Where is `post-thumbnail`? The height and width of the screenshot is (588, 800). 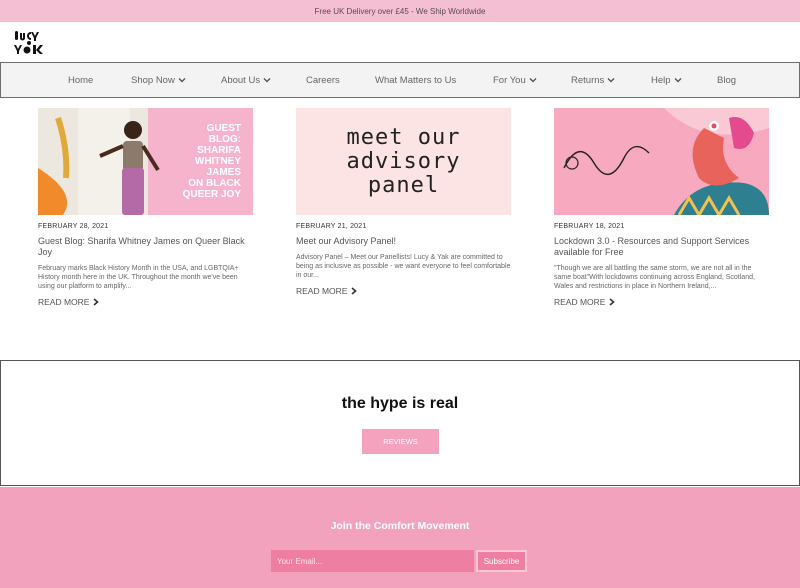
post-thumbnail is located at coordinates (661, 161).